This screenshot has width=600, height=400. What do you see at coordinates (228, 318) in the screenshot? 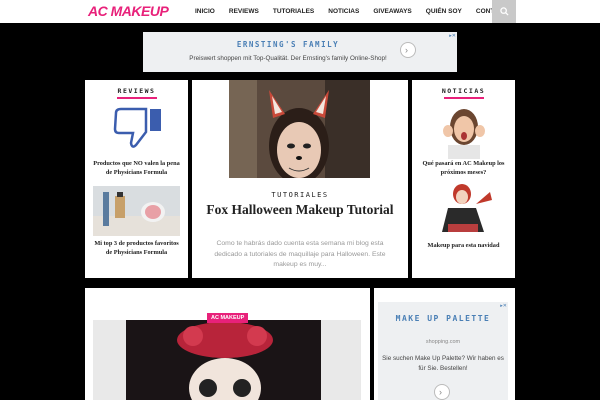
I see `category-badge: AC MAKEUP` at bounding box center [228, 318].